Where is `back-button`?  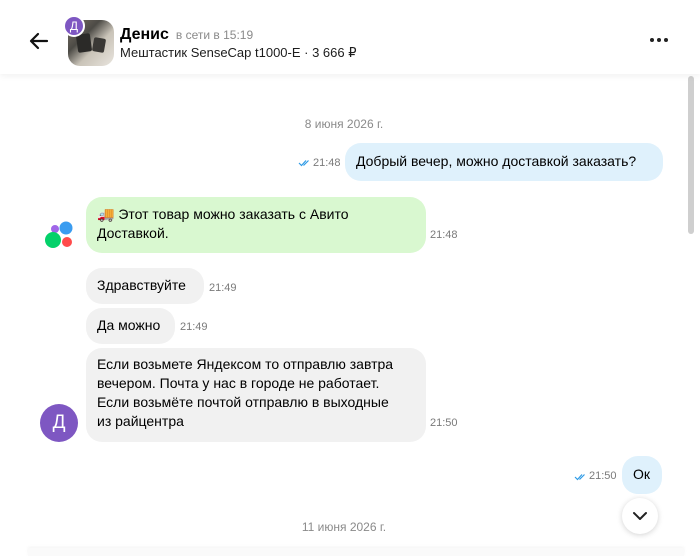 back-button is located at coordinates (39, 41).